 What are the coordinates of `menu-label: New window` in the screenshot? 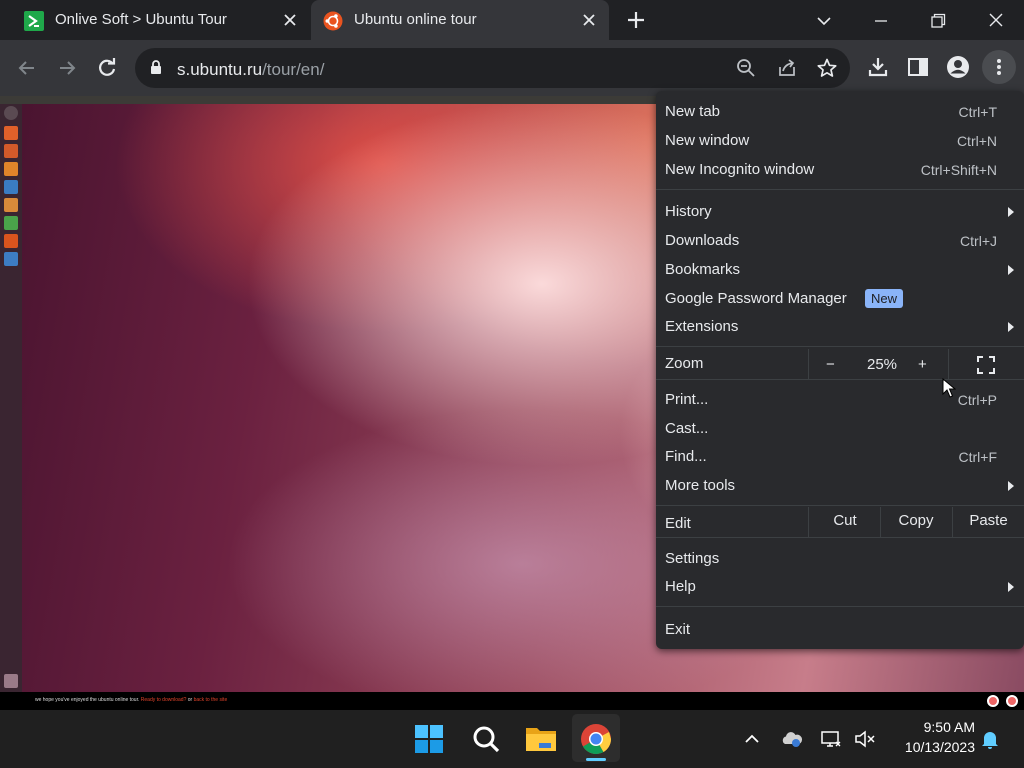 It's located at (707, 140).